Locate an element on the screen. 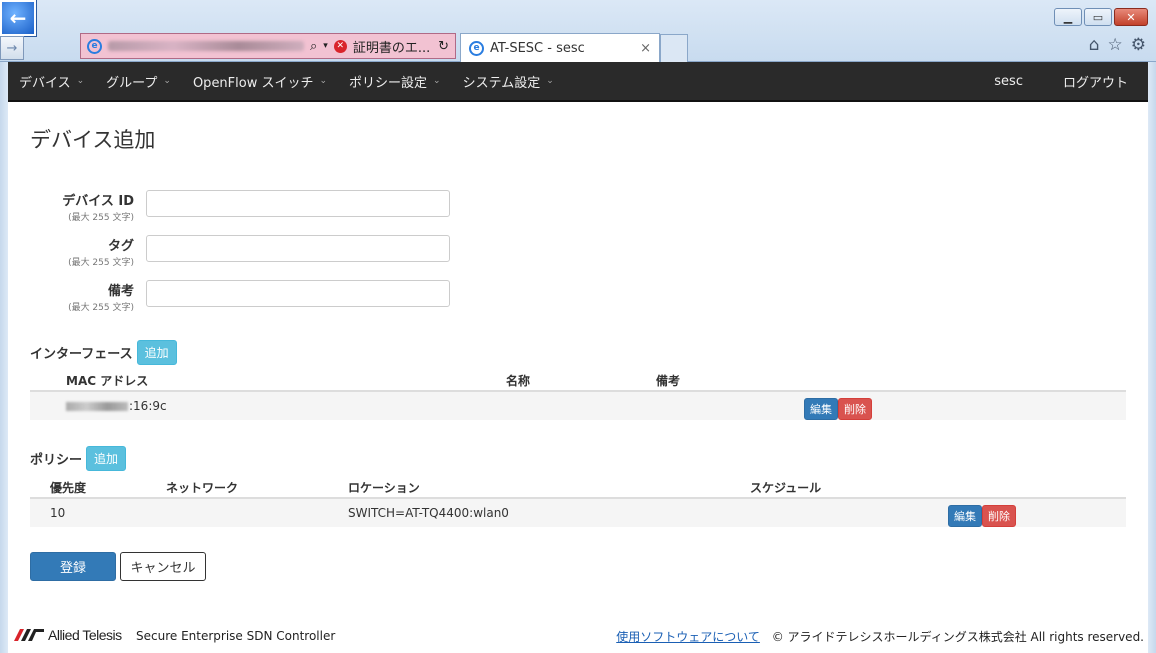  settings-gear-icon: ⚙ is located at coordinates (1138, 45).